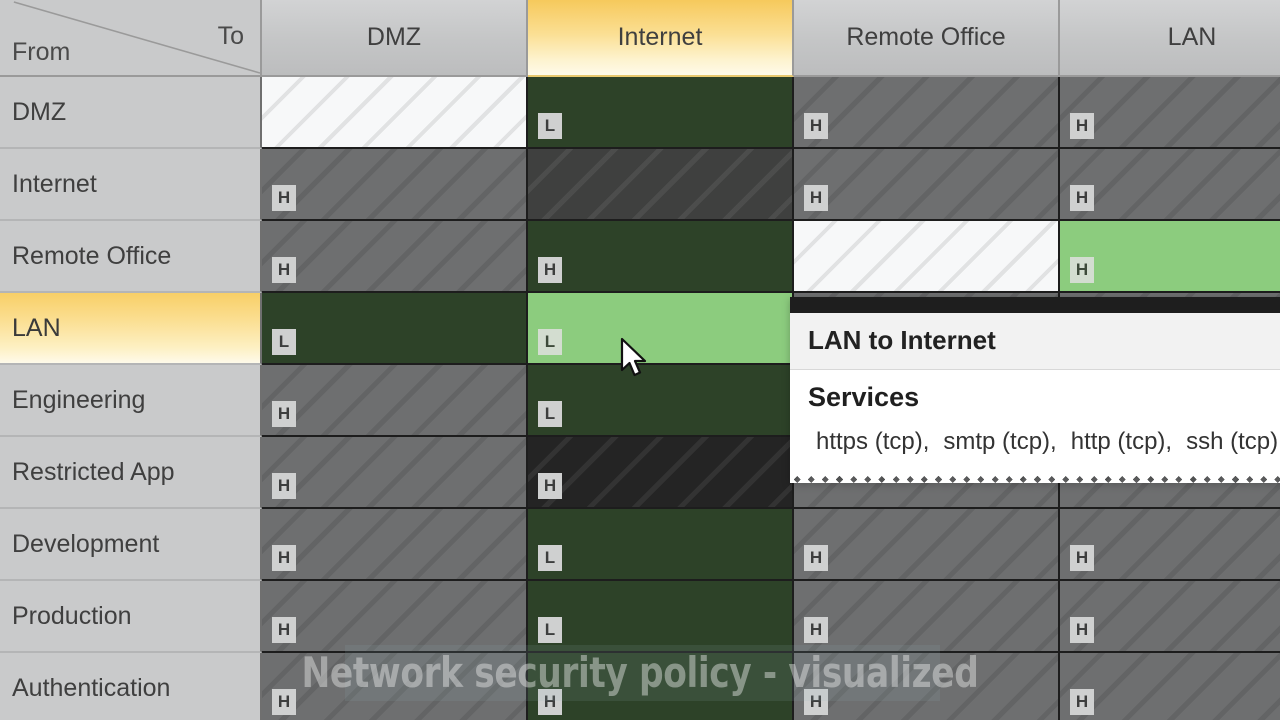 This screenshot has width=1280, height=720. I want to click on column-header-label: Internet, so click(660, 37).